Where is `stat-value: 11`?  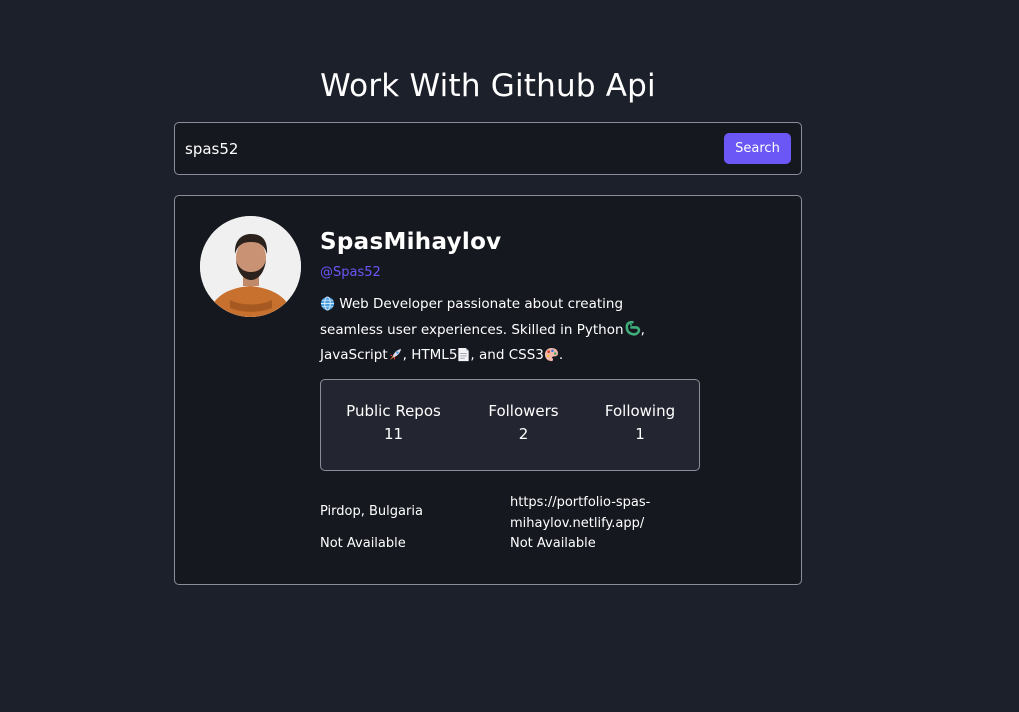 stat-value: 11 is located at coordinates (393, 434).